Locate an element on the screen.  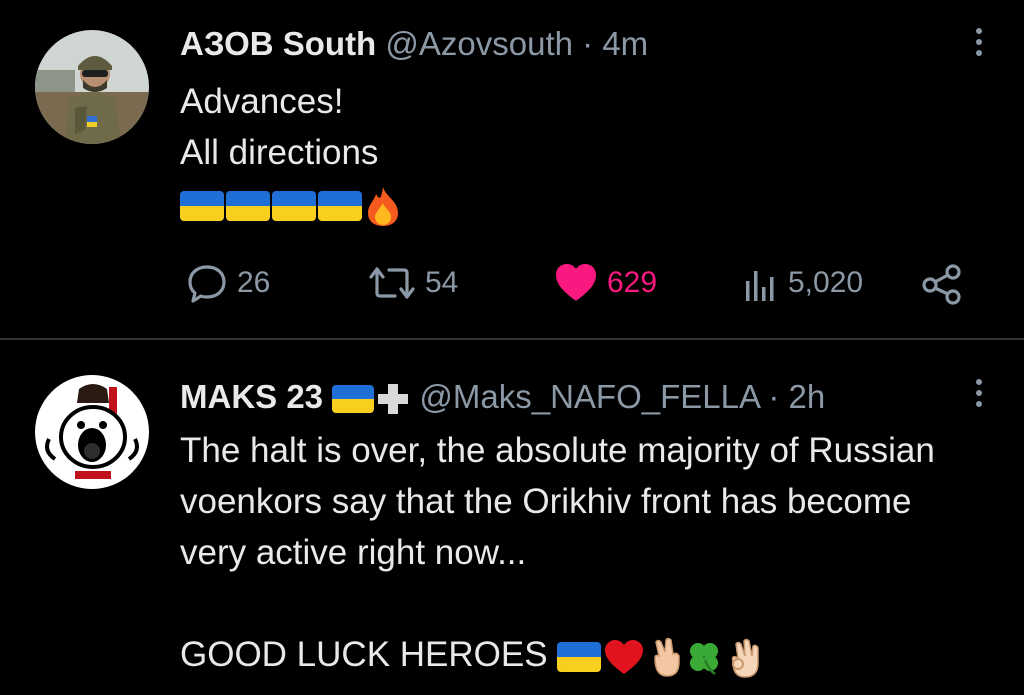
timestamp: 4m is located at coordinates (625, 43).